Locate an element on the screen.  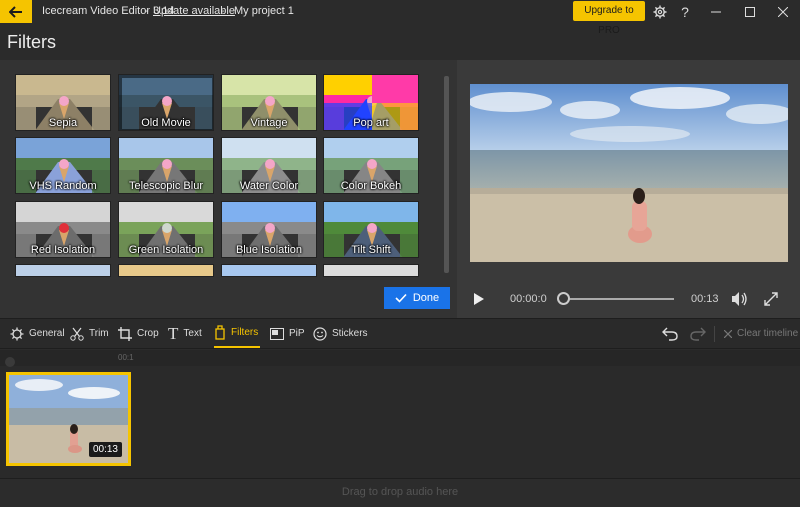
tool-pip: PiP is located at coordinates (287, 333).